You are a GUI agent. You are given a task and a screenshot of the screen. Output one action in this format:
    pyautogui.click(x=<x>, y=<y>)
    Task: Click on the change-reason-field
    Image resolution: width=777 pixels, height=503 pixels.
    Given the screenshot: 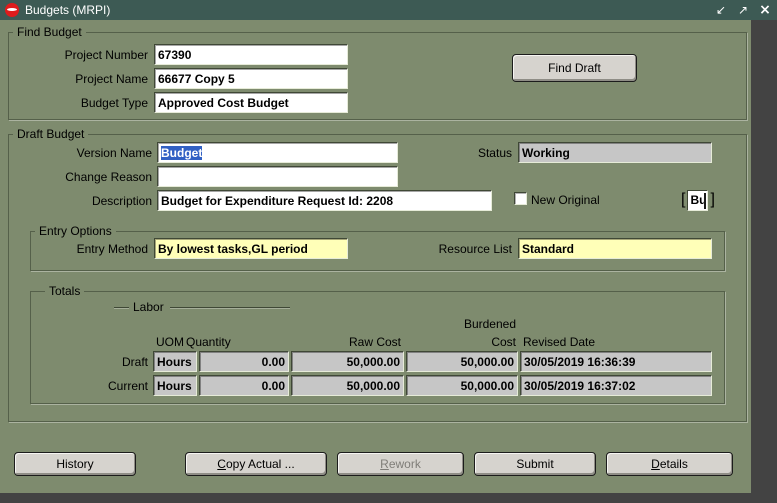 What is the action you would take?
    pyautogui.click(x=277, y=176)
    